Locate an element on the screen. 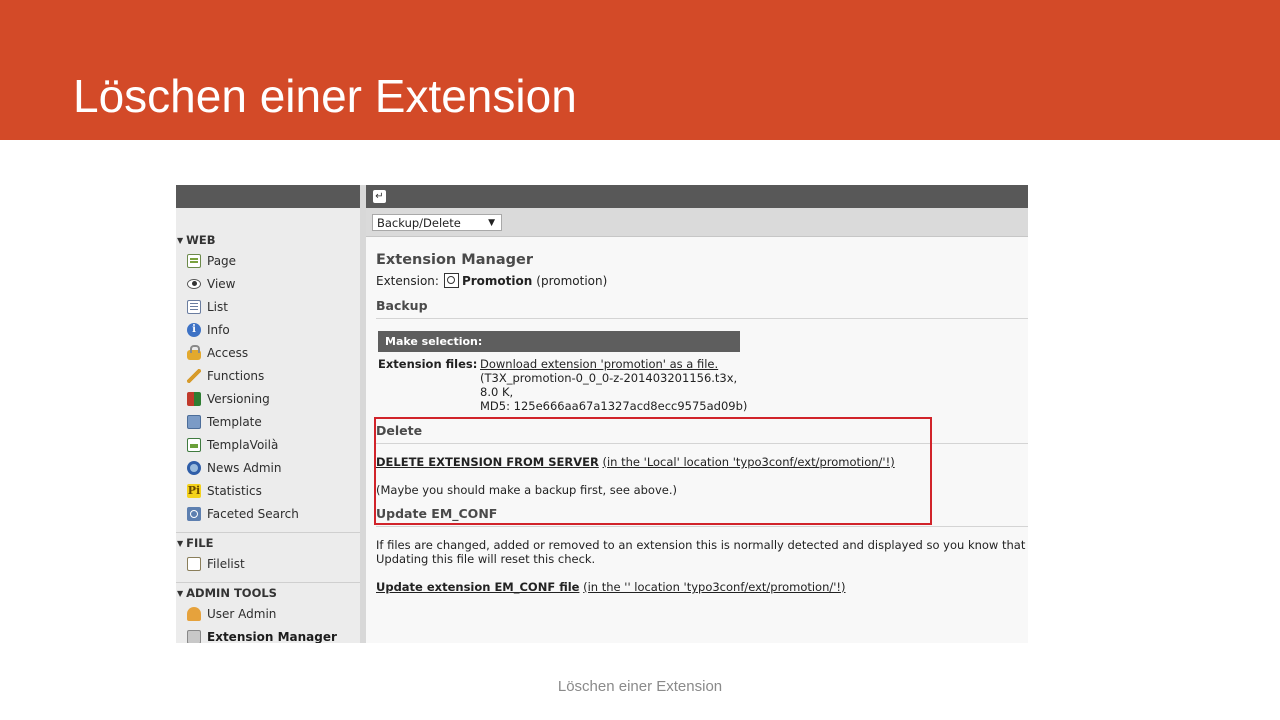 The width and height of the screenshot is (1280, 720). row-label: Extension files: is located at coordinates (428, 364).